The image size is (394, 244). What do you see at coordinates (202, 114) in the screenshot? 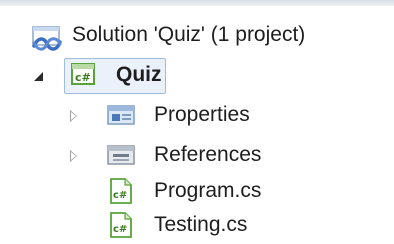
I see `properties-label: Properties` at bounding box center [202, 114].